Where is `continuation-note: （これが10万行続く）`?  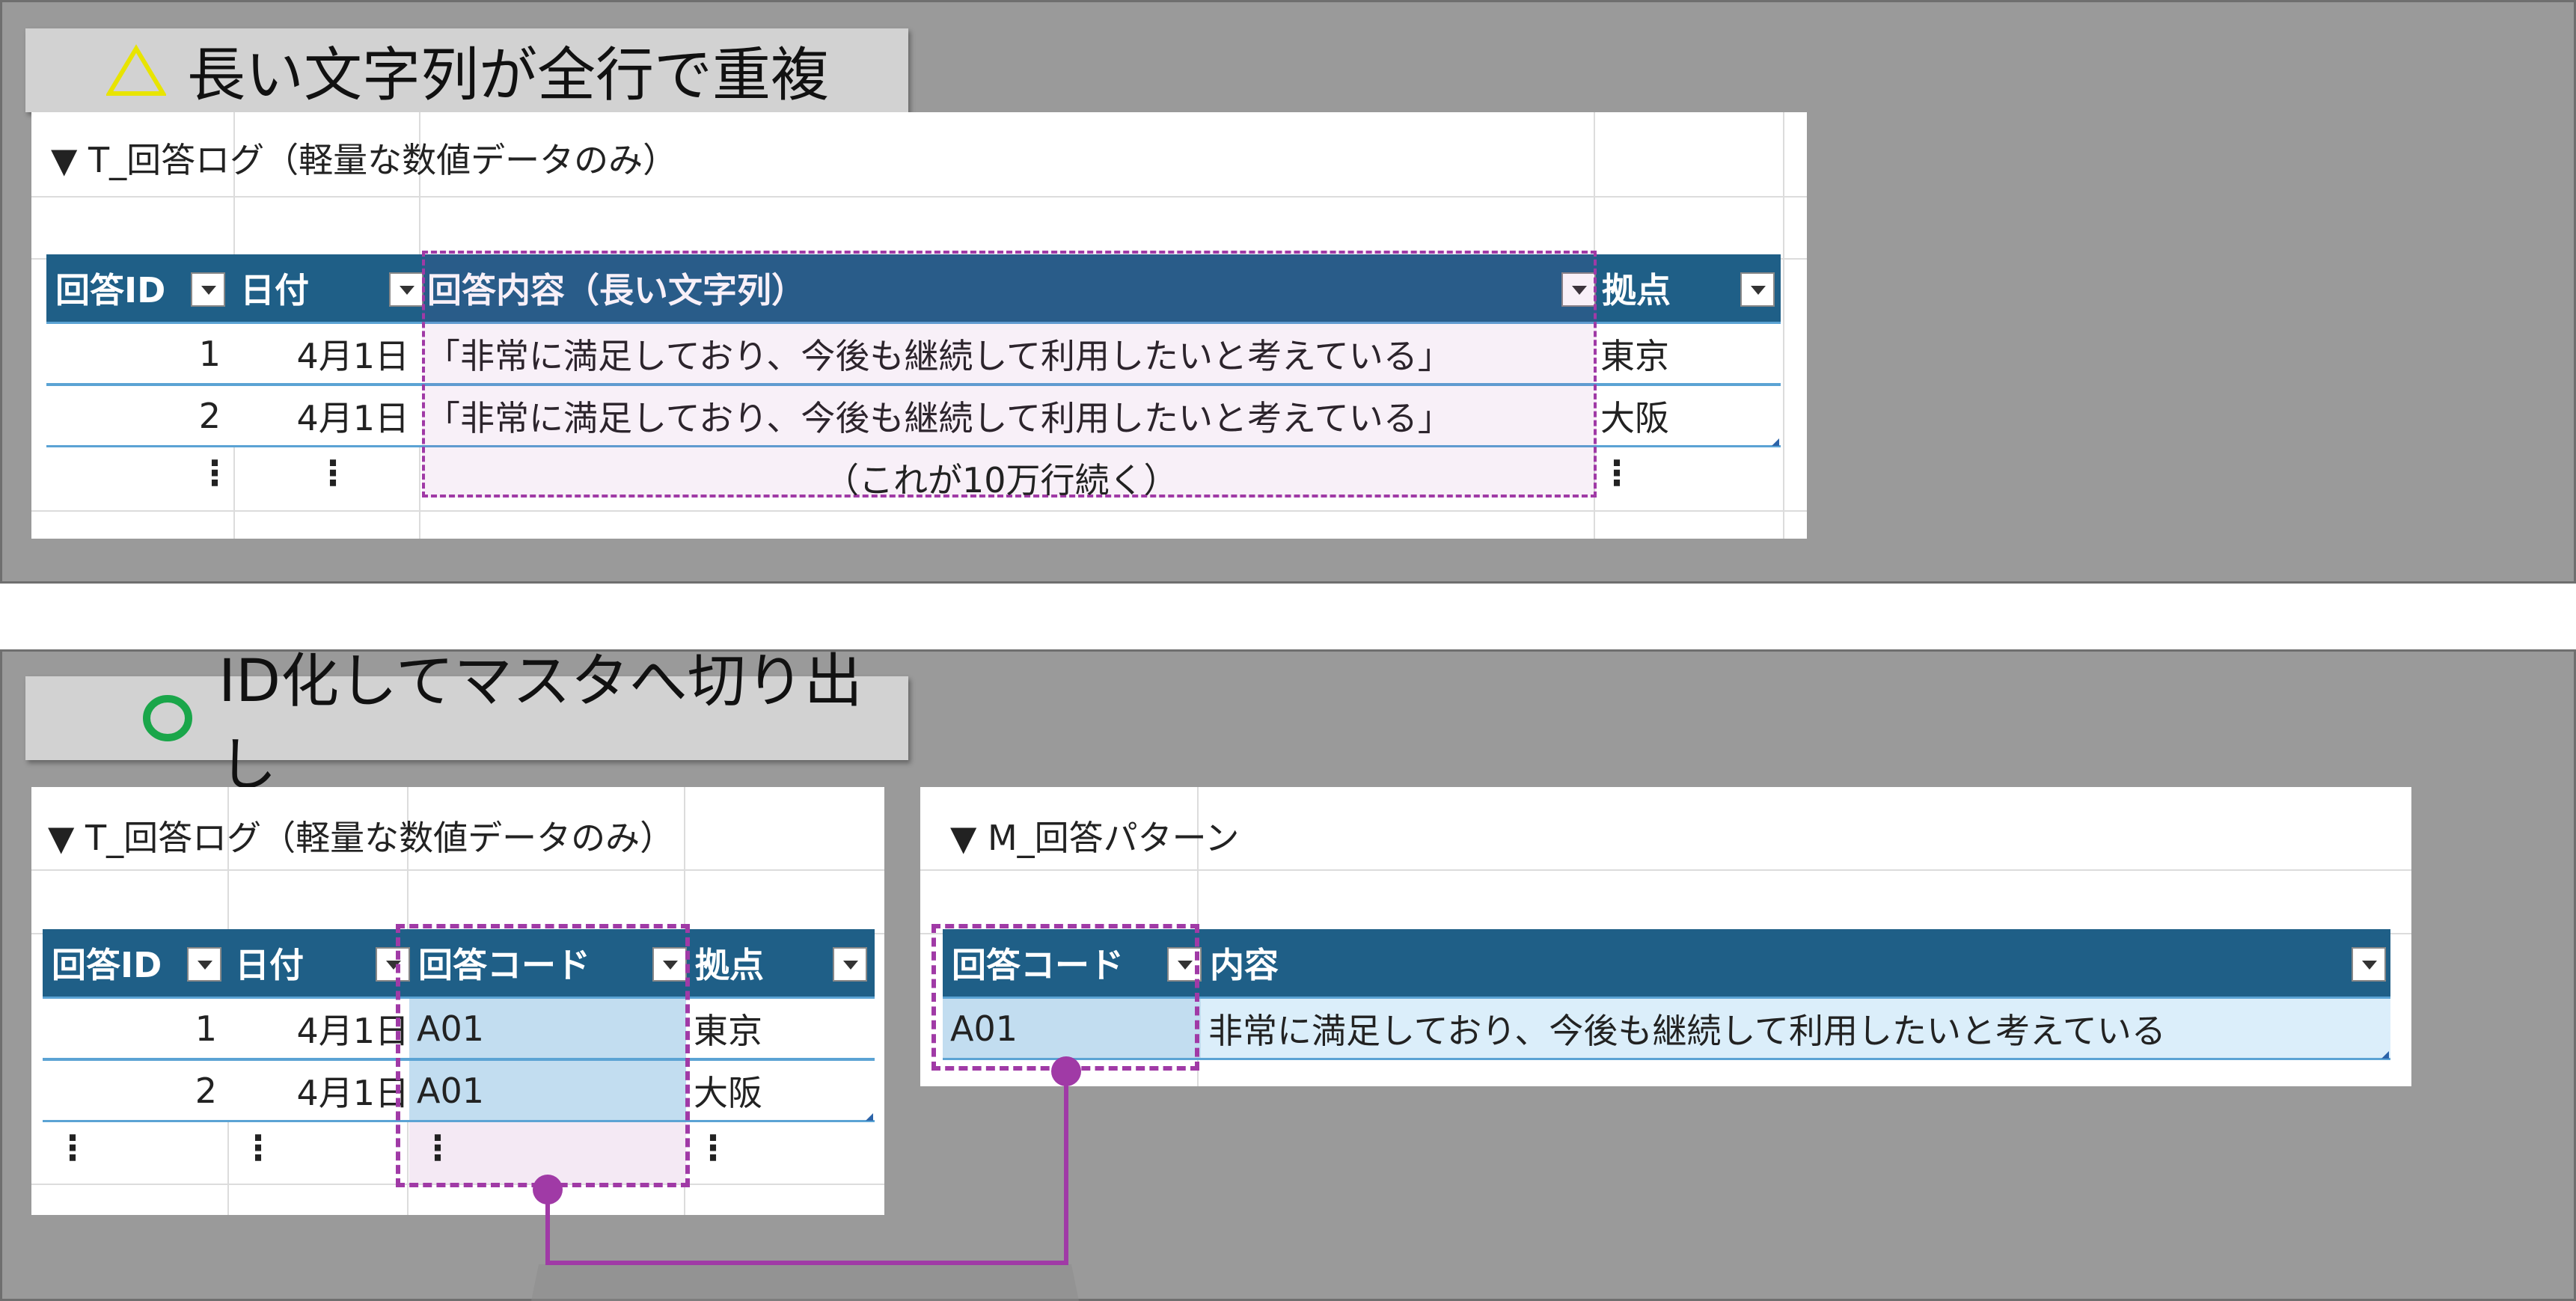
continuation-note: （これが10万行続く） is located at coordinates (1001, 480).